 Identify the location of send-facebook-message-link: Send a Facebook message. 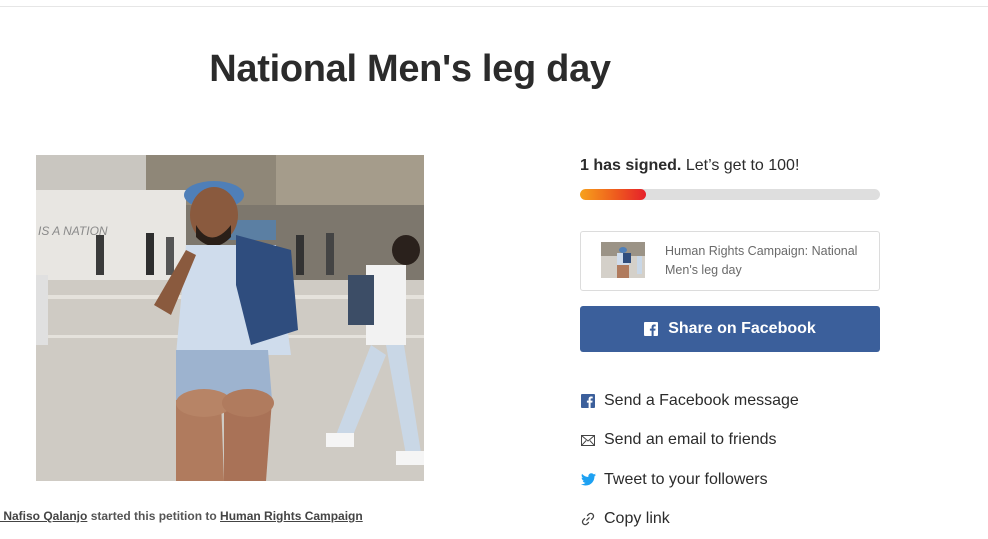
(689, 401).